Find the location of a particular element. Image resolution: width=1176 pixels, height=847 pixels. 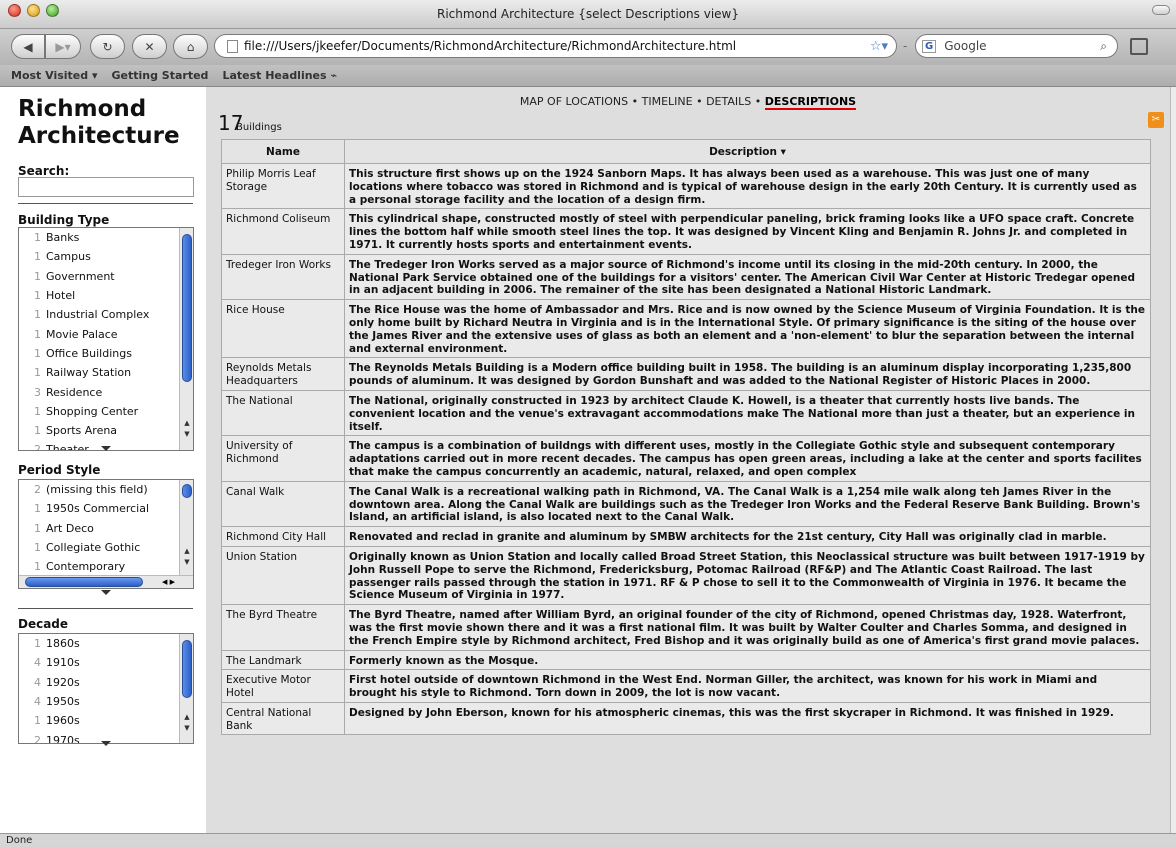

facet-item: 1 Campus is located at coordinates (106, 256).